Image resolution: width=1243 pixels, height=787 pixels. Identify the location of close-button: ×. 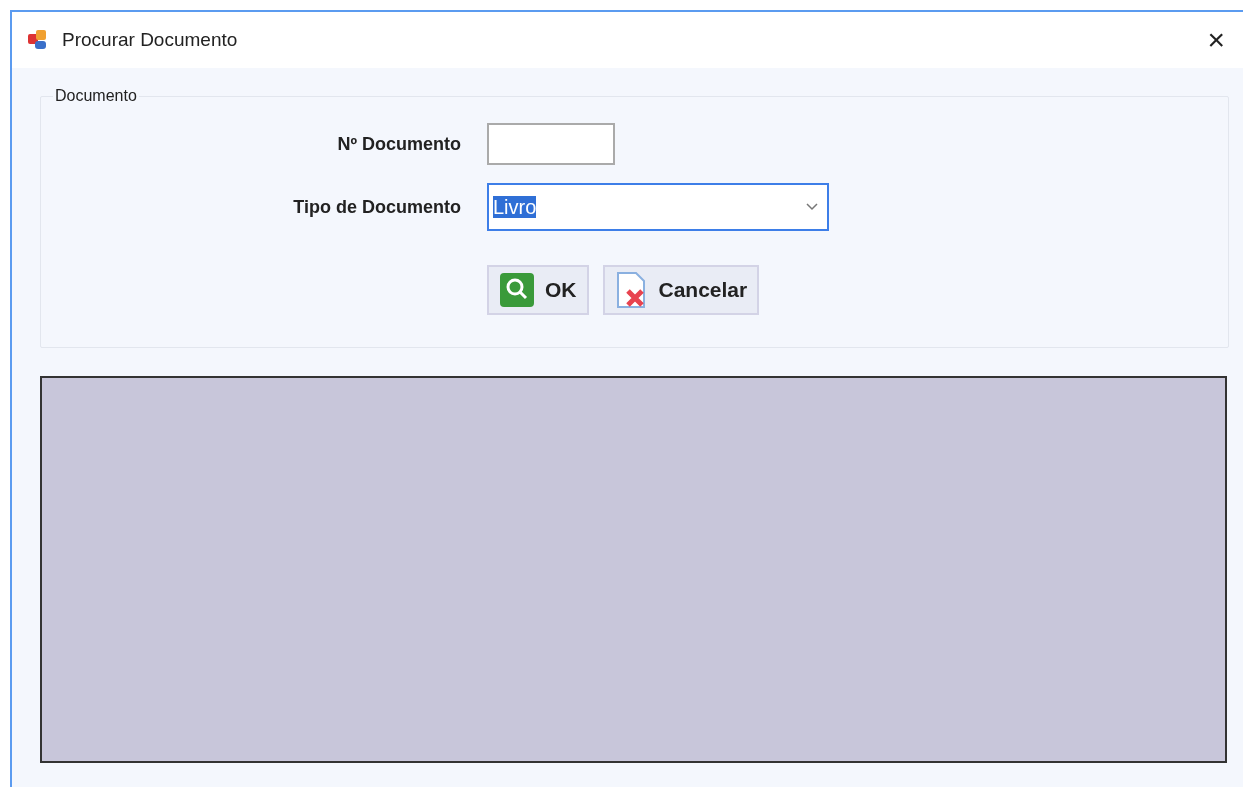
(1216, 40).